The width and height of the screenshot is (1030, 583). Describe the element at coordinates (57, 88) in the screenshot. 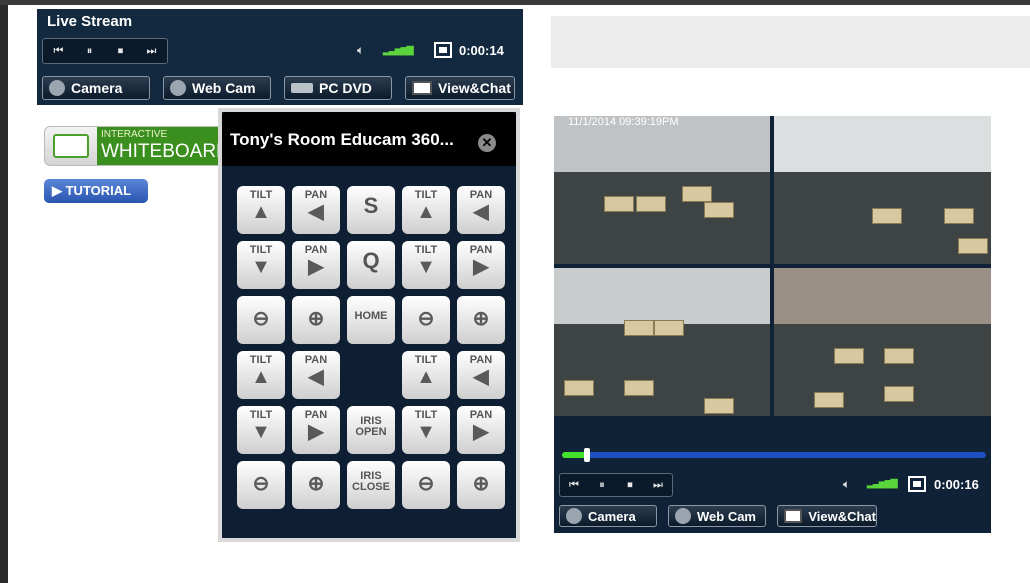

I see `camera-icon` at that location.